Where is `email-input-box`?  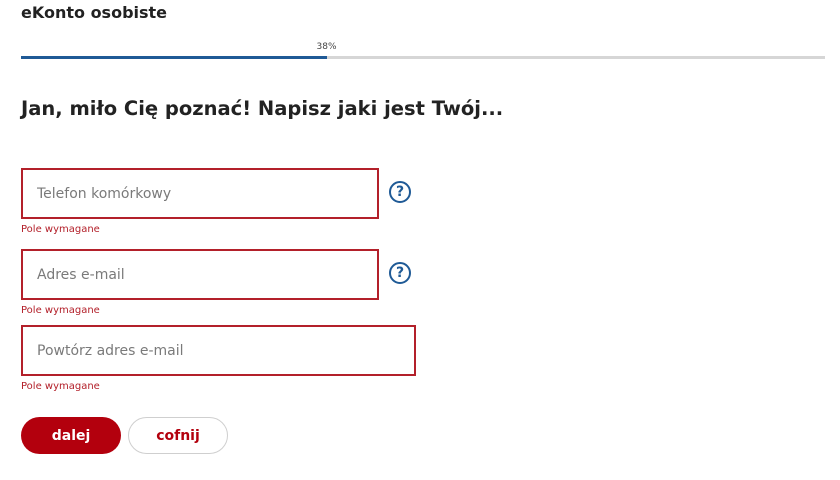 email-input-box is located at coordinates (200, 274).